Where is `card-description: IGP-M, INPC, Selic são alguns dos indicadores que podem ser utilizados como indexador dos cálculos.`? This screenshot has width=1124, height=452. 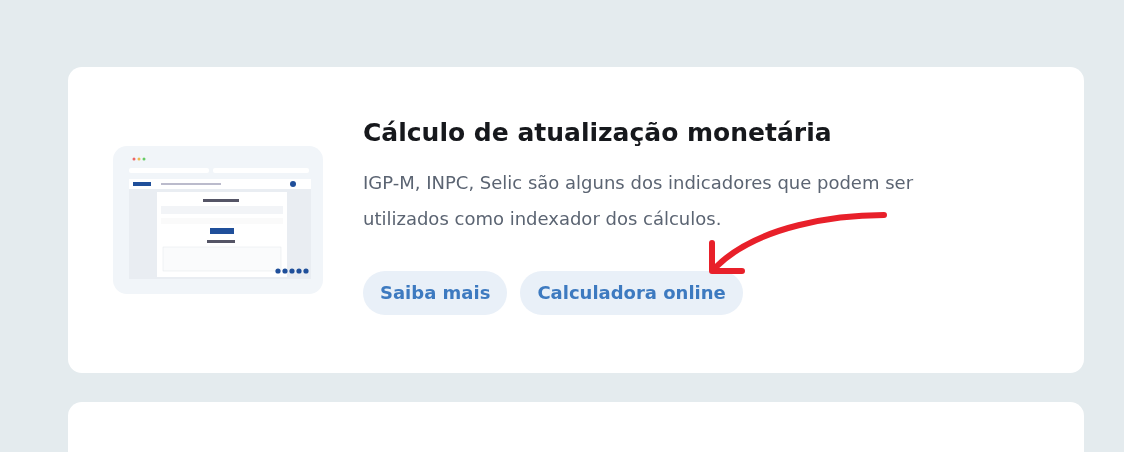
card-description: IGP-M, INPC, Selic são alguns dos indicadores que podem ser utilizados como indexador dos cálculos. is located at coordinates (639, 200).